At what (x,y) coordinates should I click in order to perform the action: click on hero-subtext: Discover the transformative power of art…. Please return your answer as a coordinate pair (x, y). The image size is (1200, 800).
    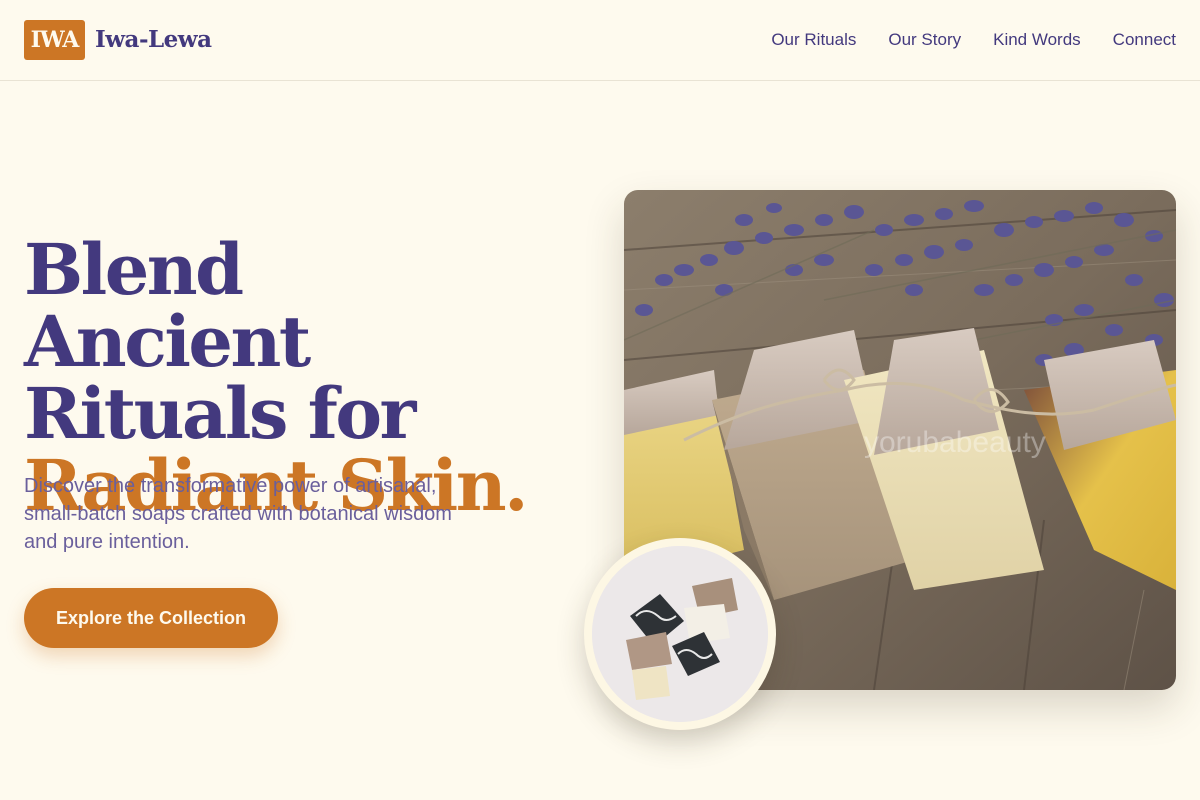
    Looking at the image, I should click on (238, 514).